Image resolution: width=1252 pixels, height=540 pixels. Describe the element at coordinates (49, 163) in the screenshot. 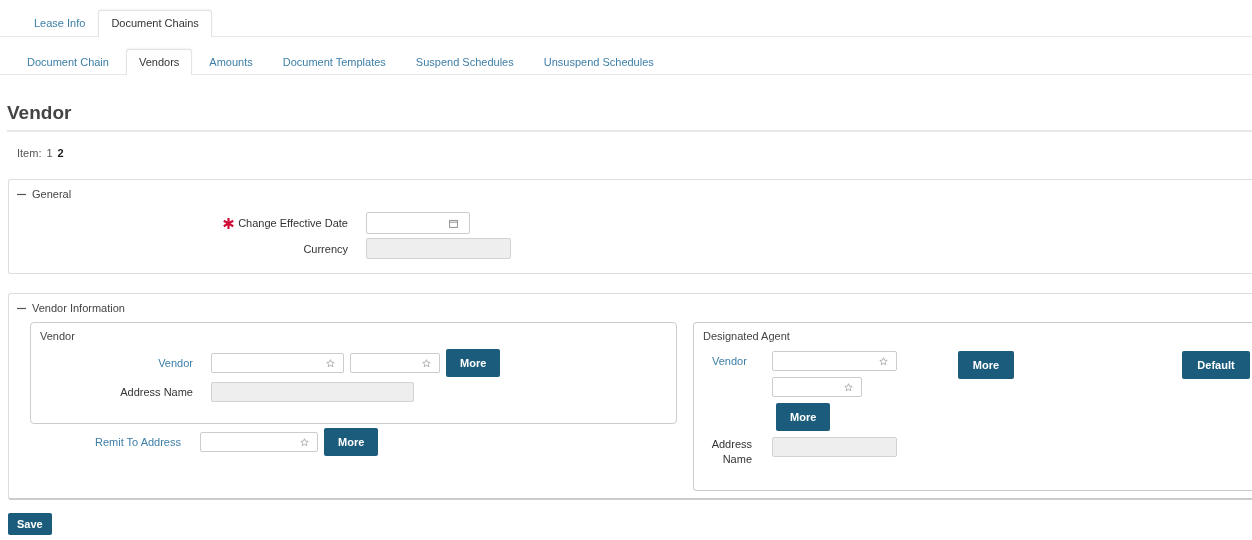

I see `page-link: 1` at that location.